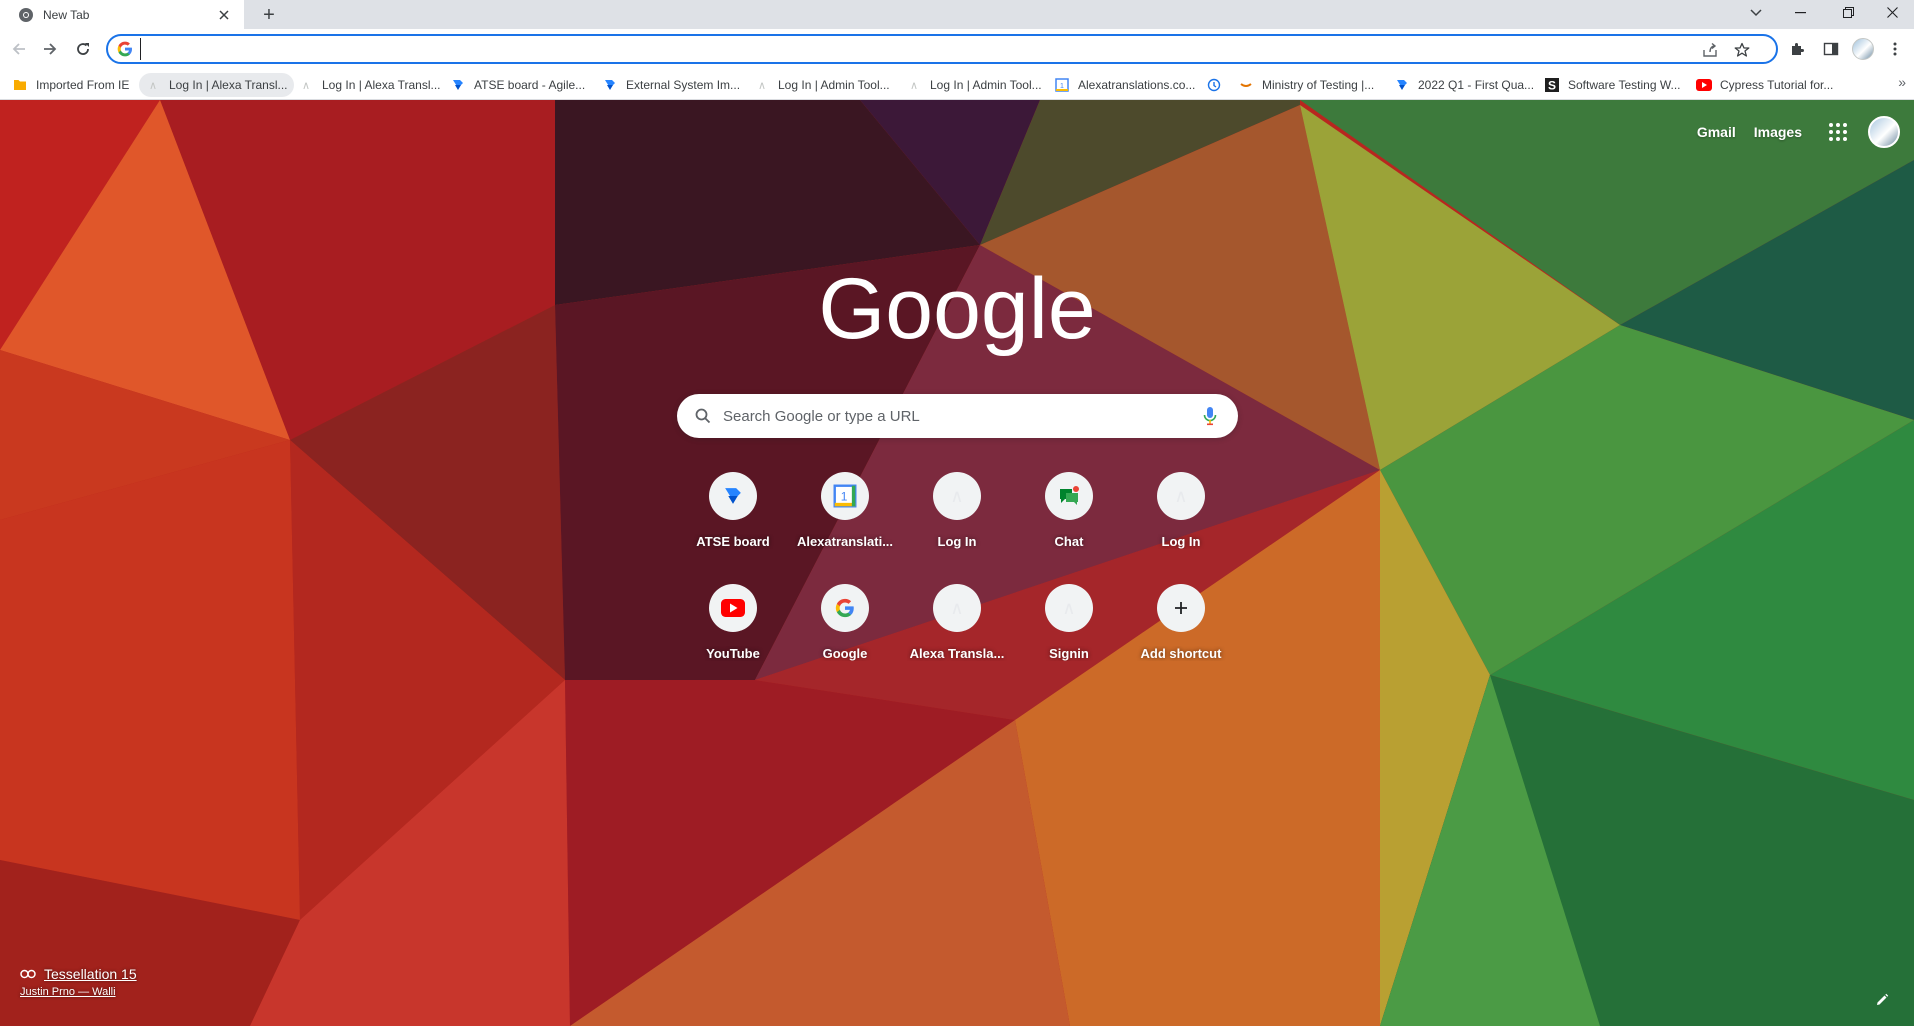  I want to click on shortcut-tile: ∧ Signin, so click(1069, 628).